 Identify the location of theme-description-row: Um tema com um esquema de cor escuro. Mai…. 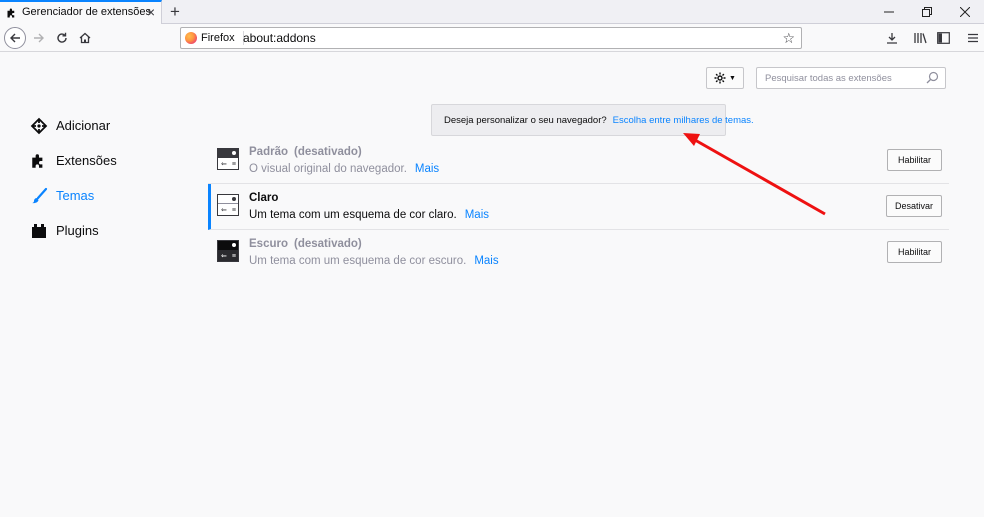
(374, 261).